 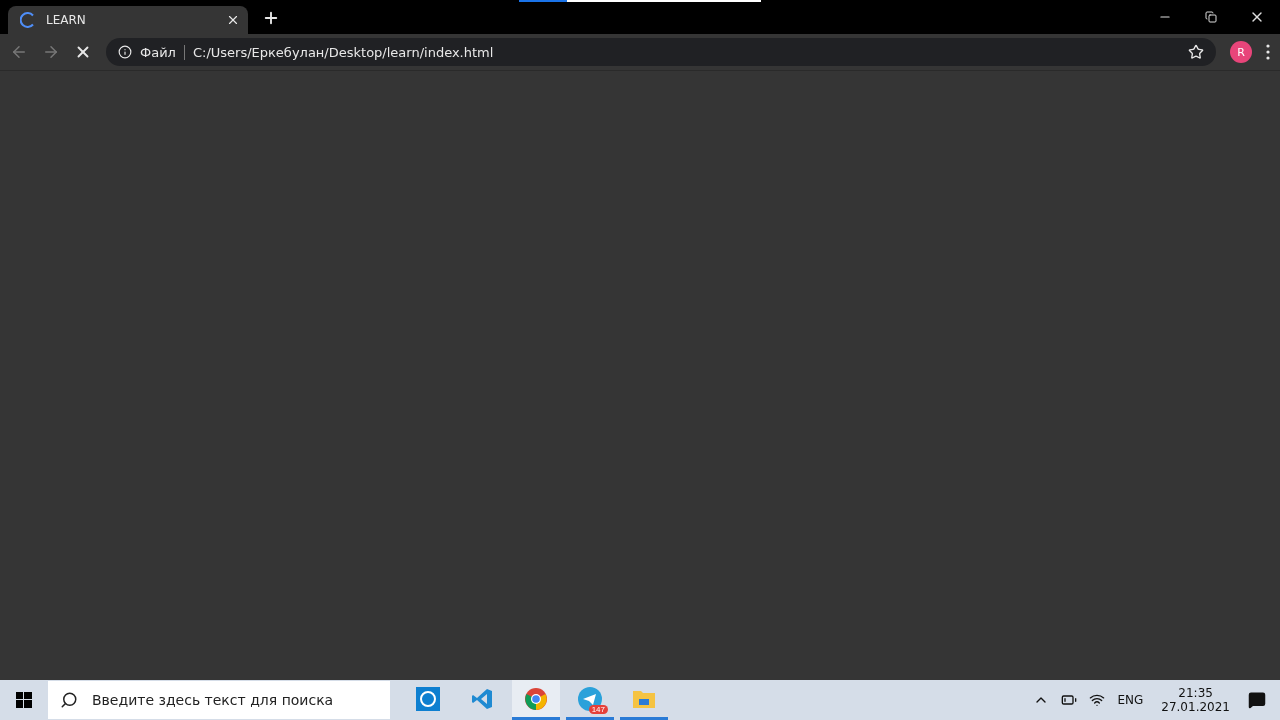 I want to click on menu-button, so click(x=1268, y=52).